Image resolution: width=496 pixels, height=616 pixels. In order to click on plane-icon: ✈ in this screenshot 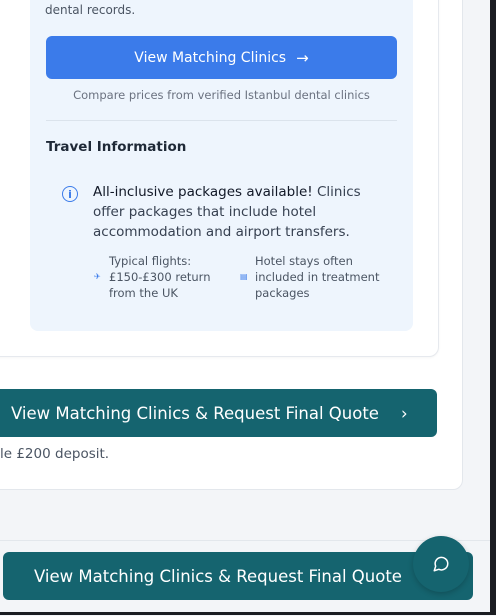, I will do `click(97, 276)`.